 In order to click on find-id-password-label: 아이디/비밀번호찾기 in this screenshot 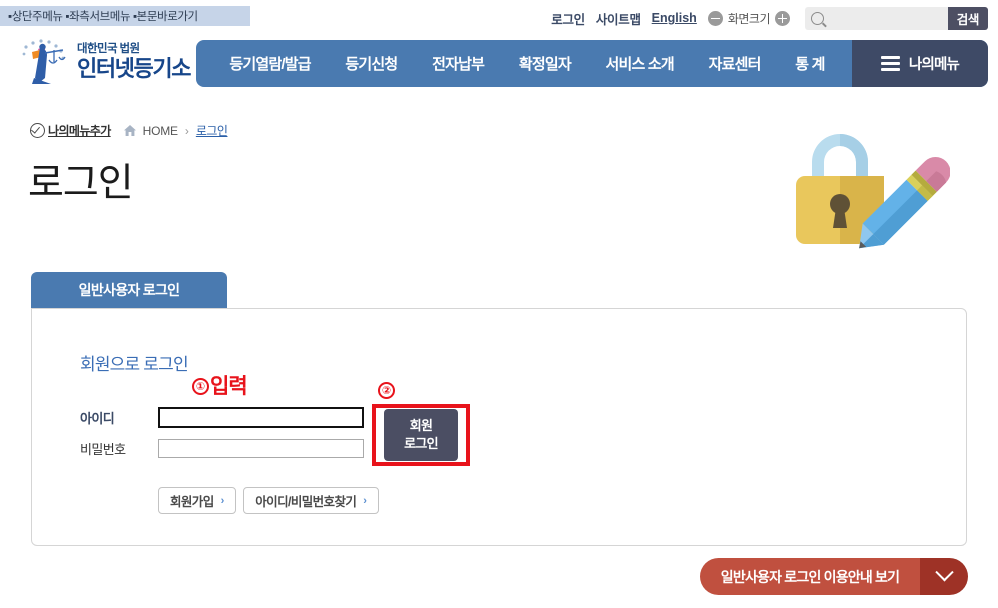, I will do `click(306, 502)`.